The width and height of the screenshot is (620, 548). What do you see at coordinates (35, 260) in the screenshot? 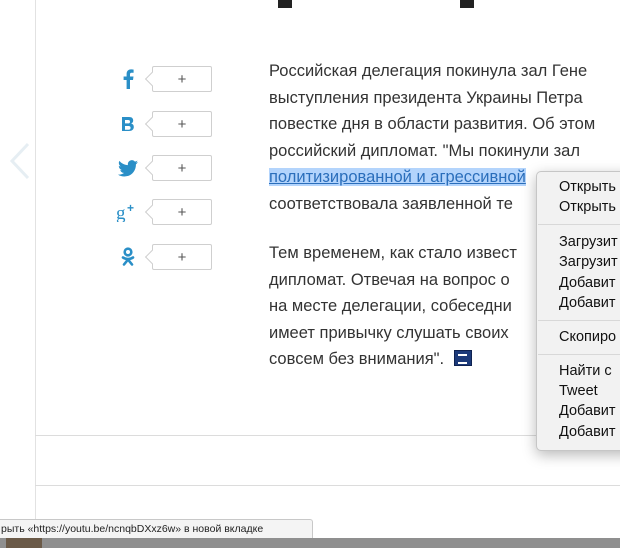
I see `page-left-border` at bounding box center [35, 260].